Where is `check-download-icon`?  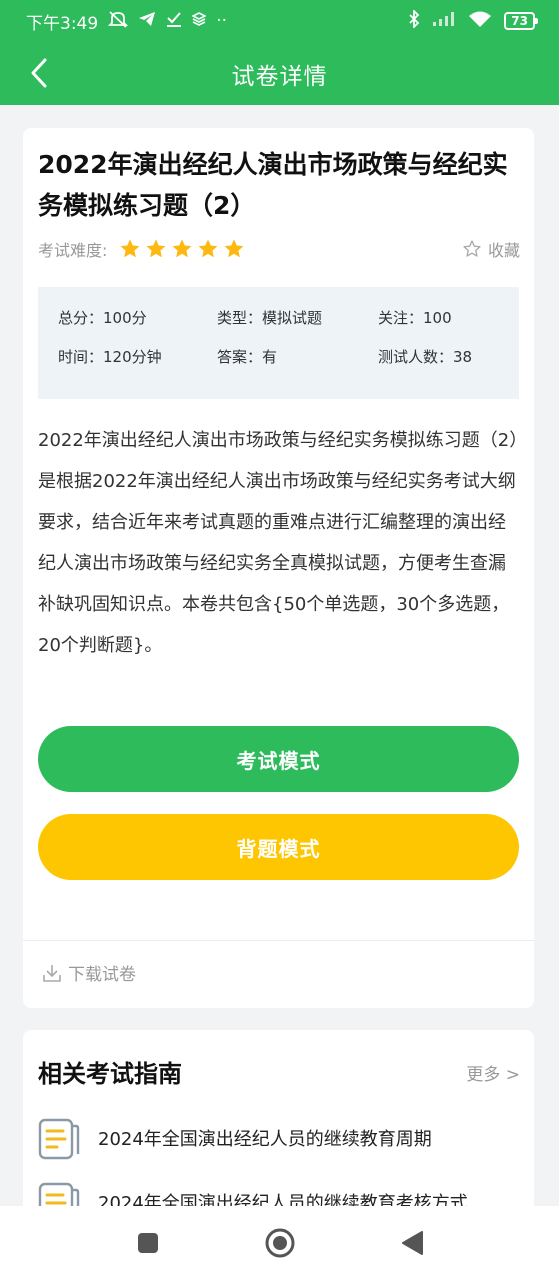 check-download-icon is located at coordinates (174, 21).